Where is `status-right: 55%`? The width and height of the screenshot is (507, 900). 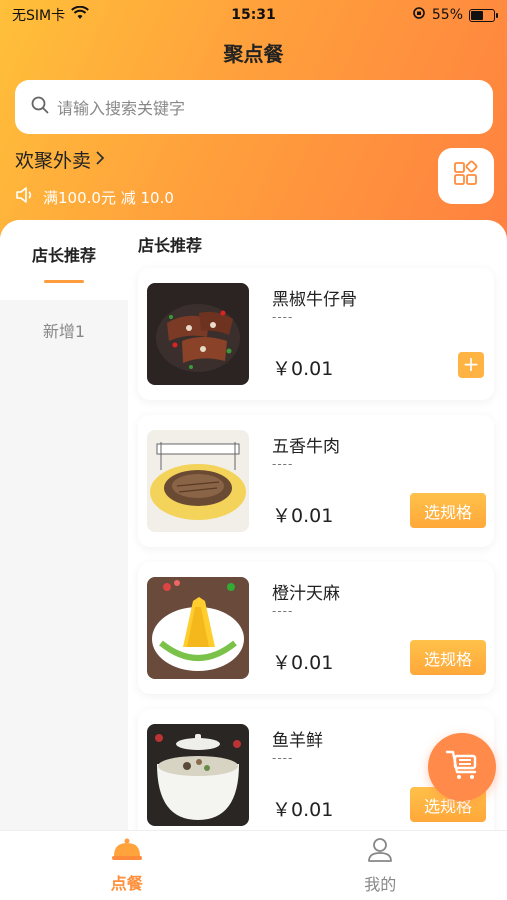 status-right: 55% is located at coordinates (455, 15).